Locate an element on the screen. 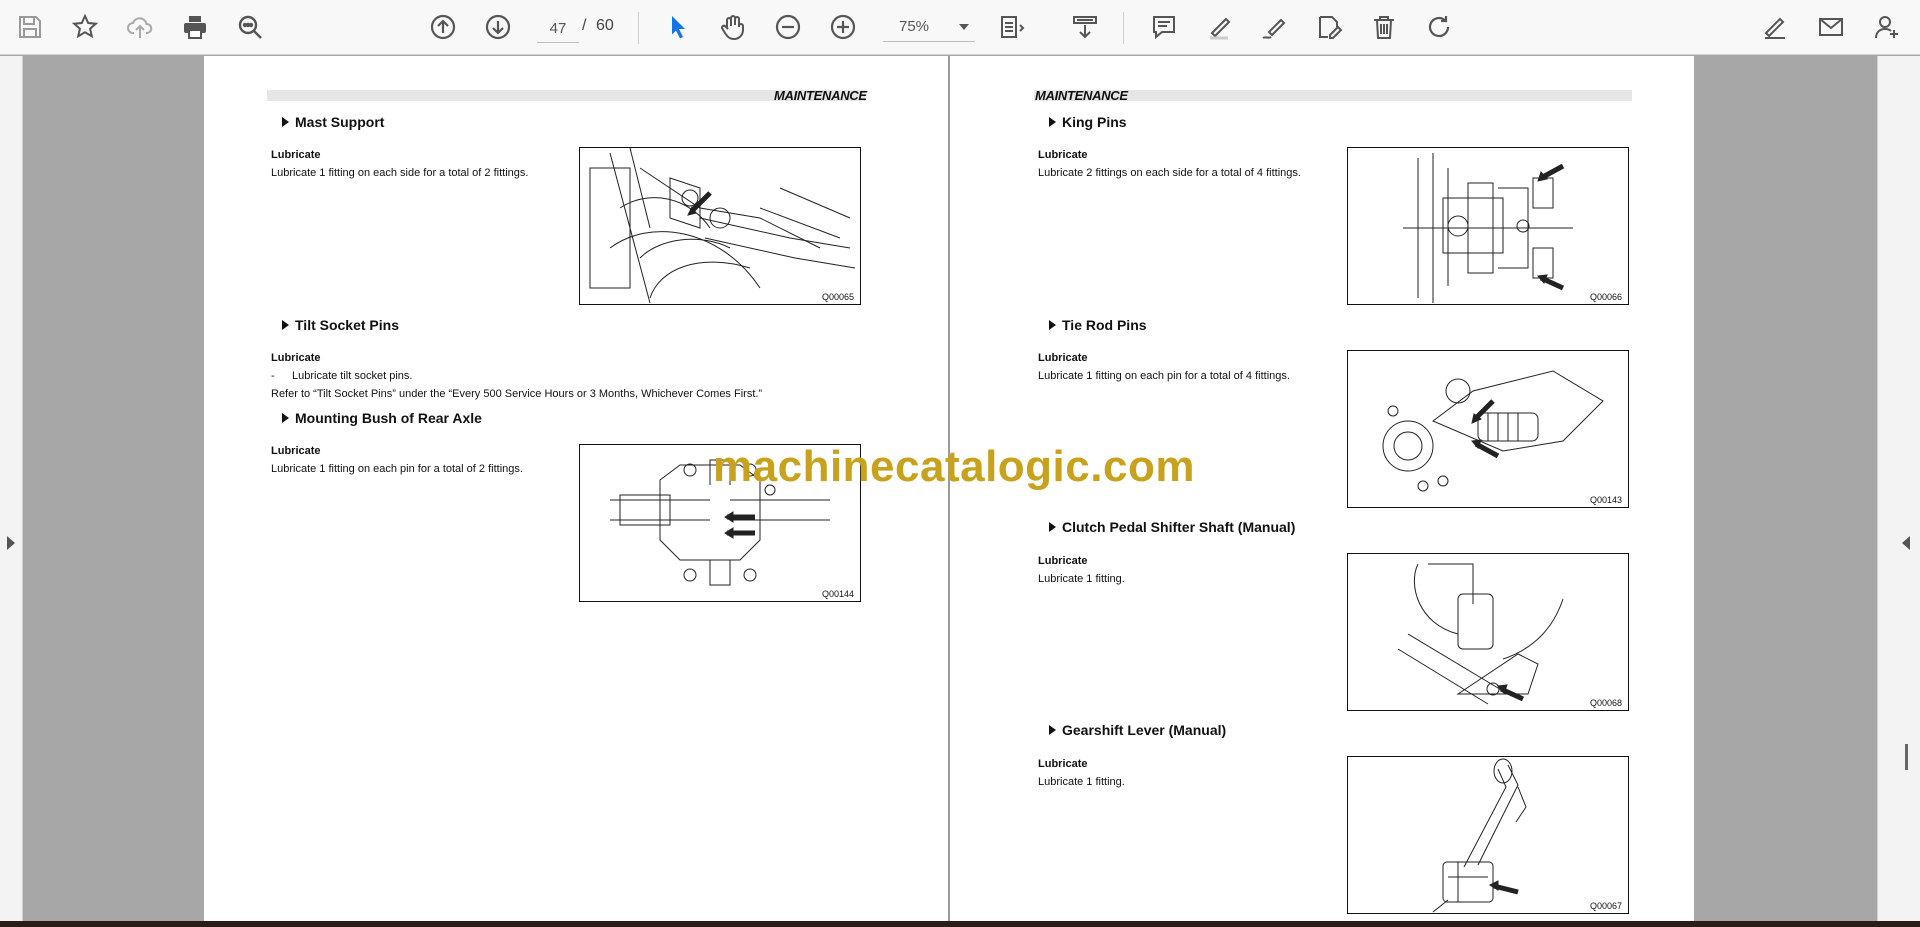 This screenshot has height=927, width=1920. toolbar: / 60 75% is located at coordinates (960, 27).